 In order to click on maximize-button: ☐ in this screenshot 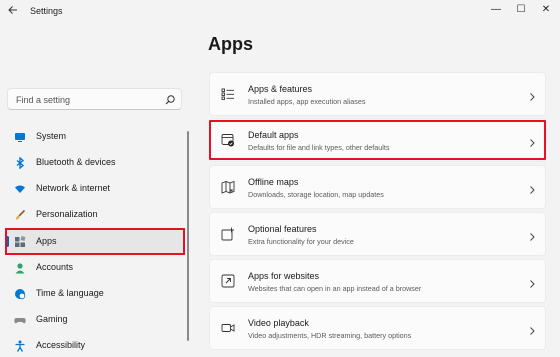, I will do `click(521, 10)`.